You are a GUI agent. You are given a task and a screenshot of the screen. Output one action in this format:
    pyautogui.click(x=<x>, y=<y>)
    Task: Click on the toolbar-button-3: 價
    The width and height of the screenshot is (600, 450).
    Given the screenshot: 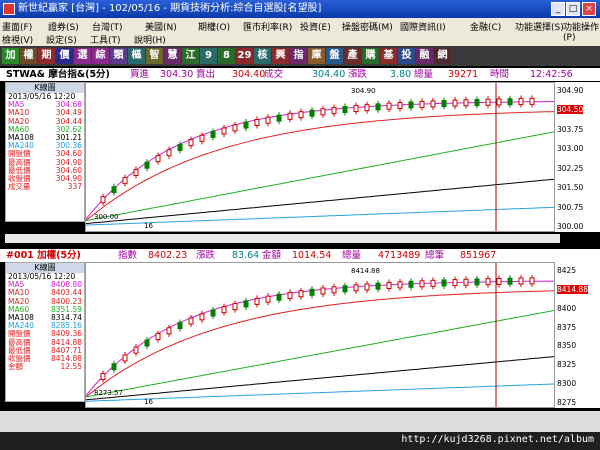 What is the action you would take?
    pyautogui.click(x=64, y=56)
    